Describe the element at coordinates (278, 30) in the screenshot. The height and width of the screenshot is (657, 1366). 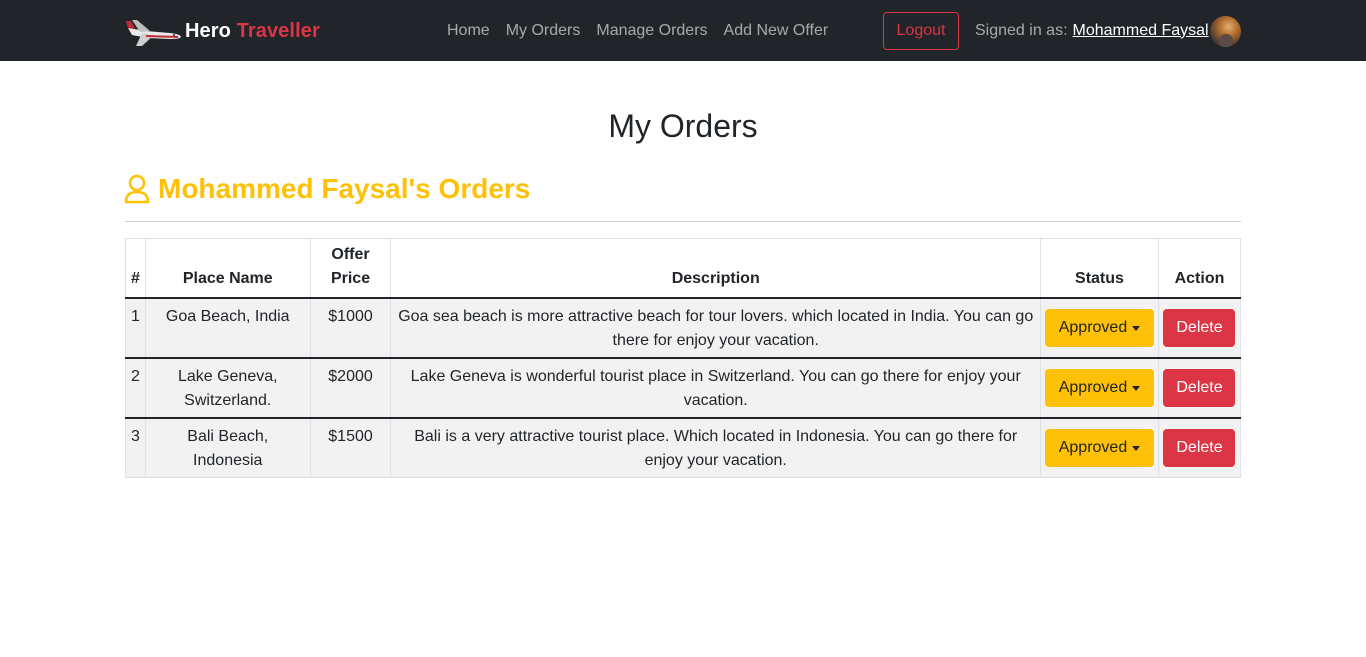
I see `brand-name-traveller: Traveller` at that location.